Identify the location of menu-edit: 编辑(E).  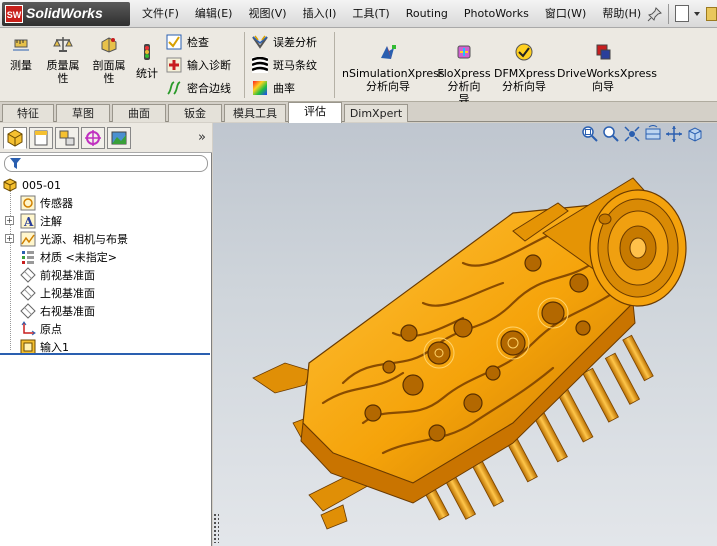
(214, 14).